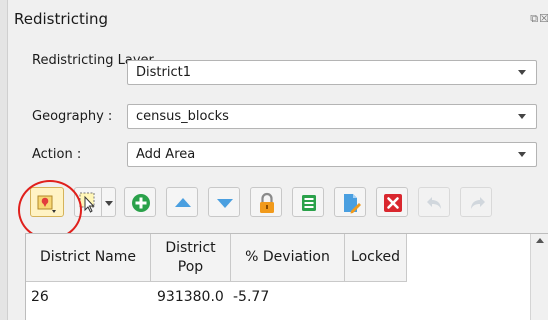 This screenshot has width=548, height=320. What do you see at coordinates (163, 72) in the screenshot?
I see `layer-select-value: District1` at bounding box center [163, 72].